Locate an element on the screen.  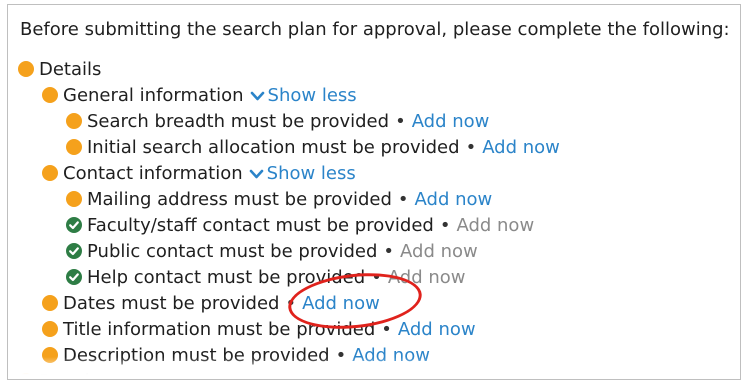
group-contact-information: Contact information Show less is located at coordinates (378, 174).